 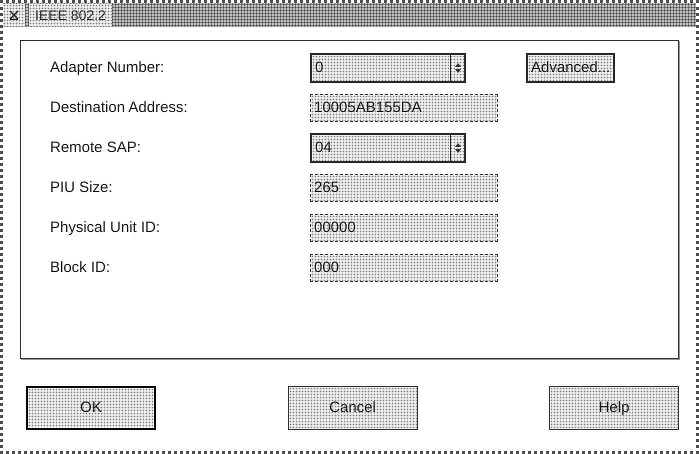 I want to click on field-label: Adapter Number:, so click(x=108, y=68).